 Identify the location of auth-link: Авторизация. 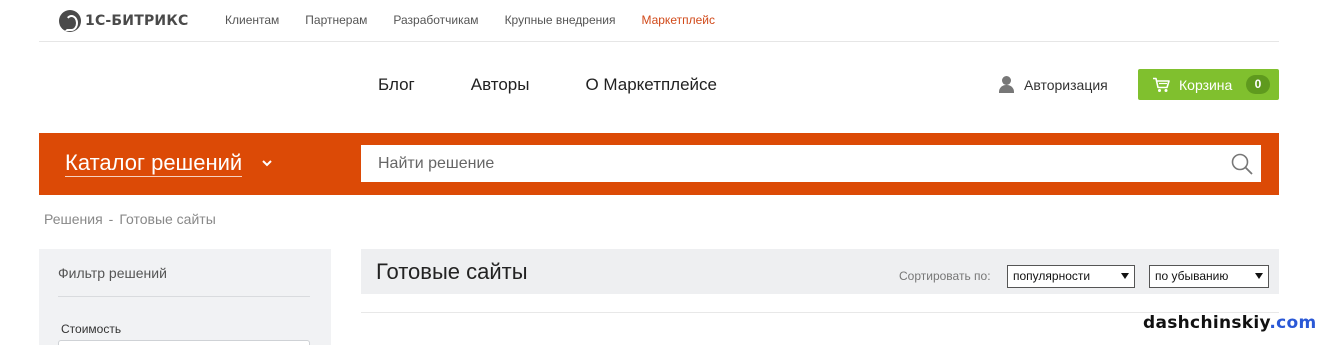
(1053, 84).